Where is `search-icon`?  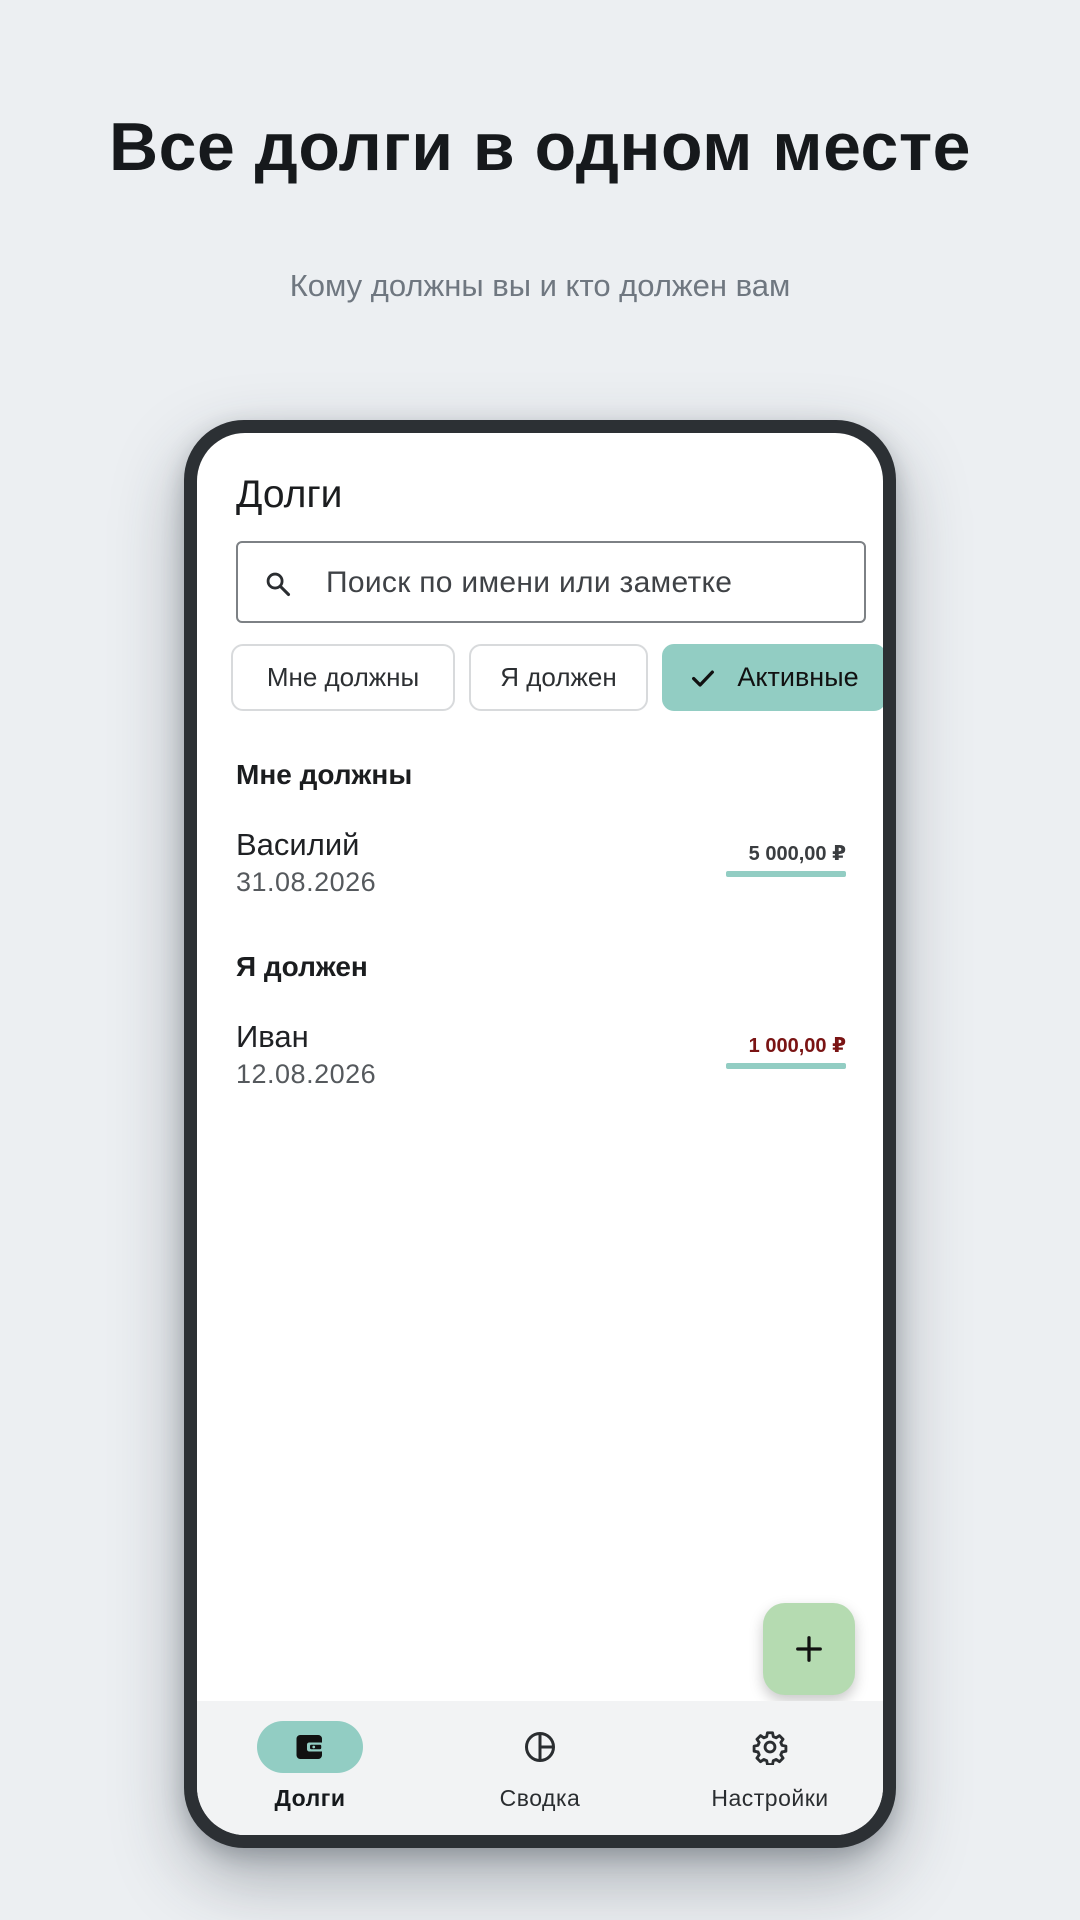
search-icon is located at coordinates (278, 584).